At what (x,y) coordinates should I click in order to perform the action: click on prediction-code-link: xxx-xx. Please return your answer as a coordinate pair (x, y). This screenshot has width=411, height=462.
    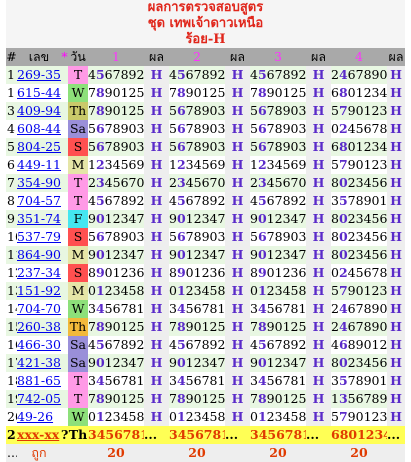
    Looking at the image, I should click on (38, 434).